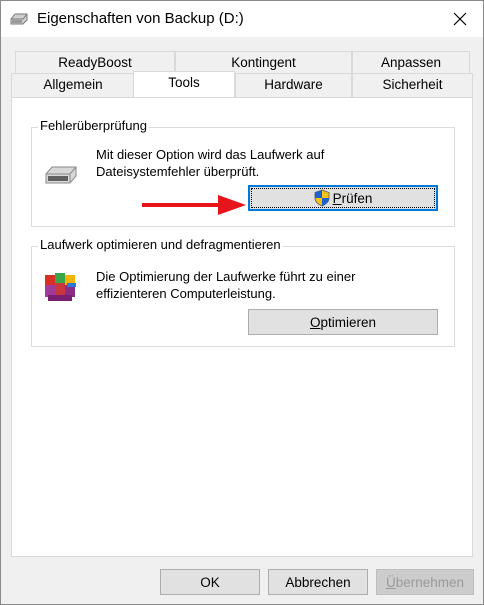 The width and height of the screenshot is (484, 605). I want to click on tab-label: Anpassen, so click(411, 62).